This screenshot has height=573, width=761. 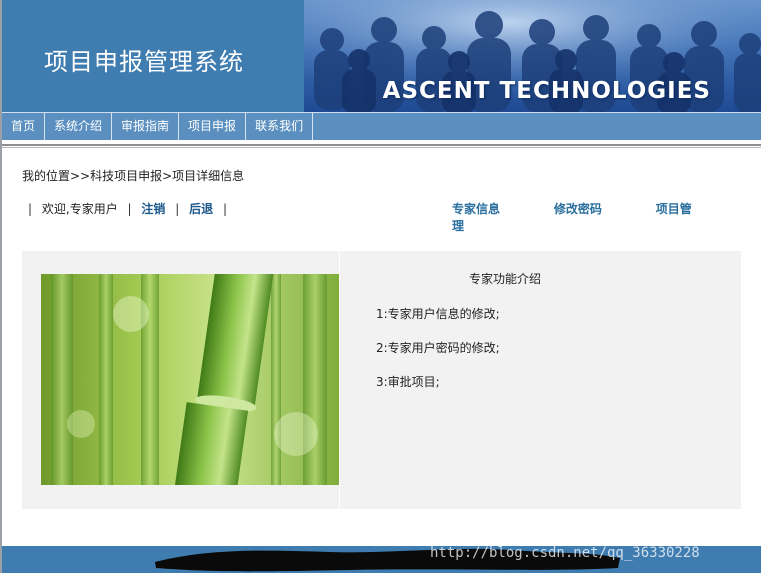 I want to click on panel-divider, so click(x=339, y=380).